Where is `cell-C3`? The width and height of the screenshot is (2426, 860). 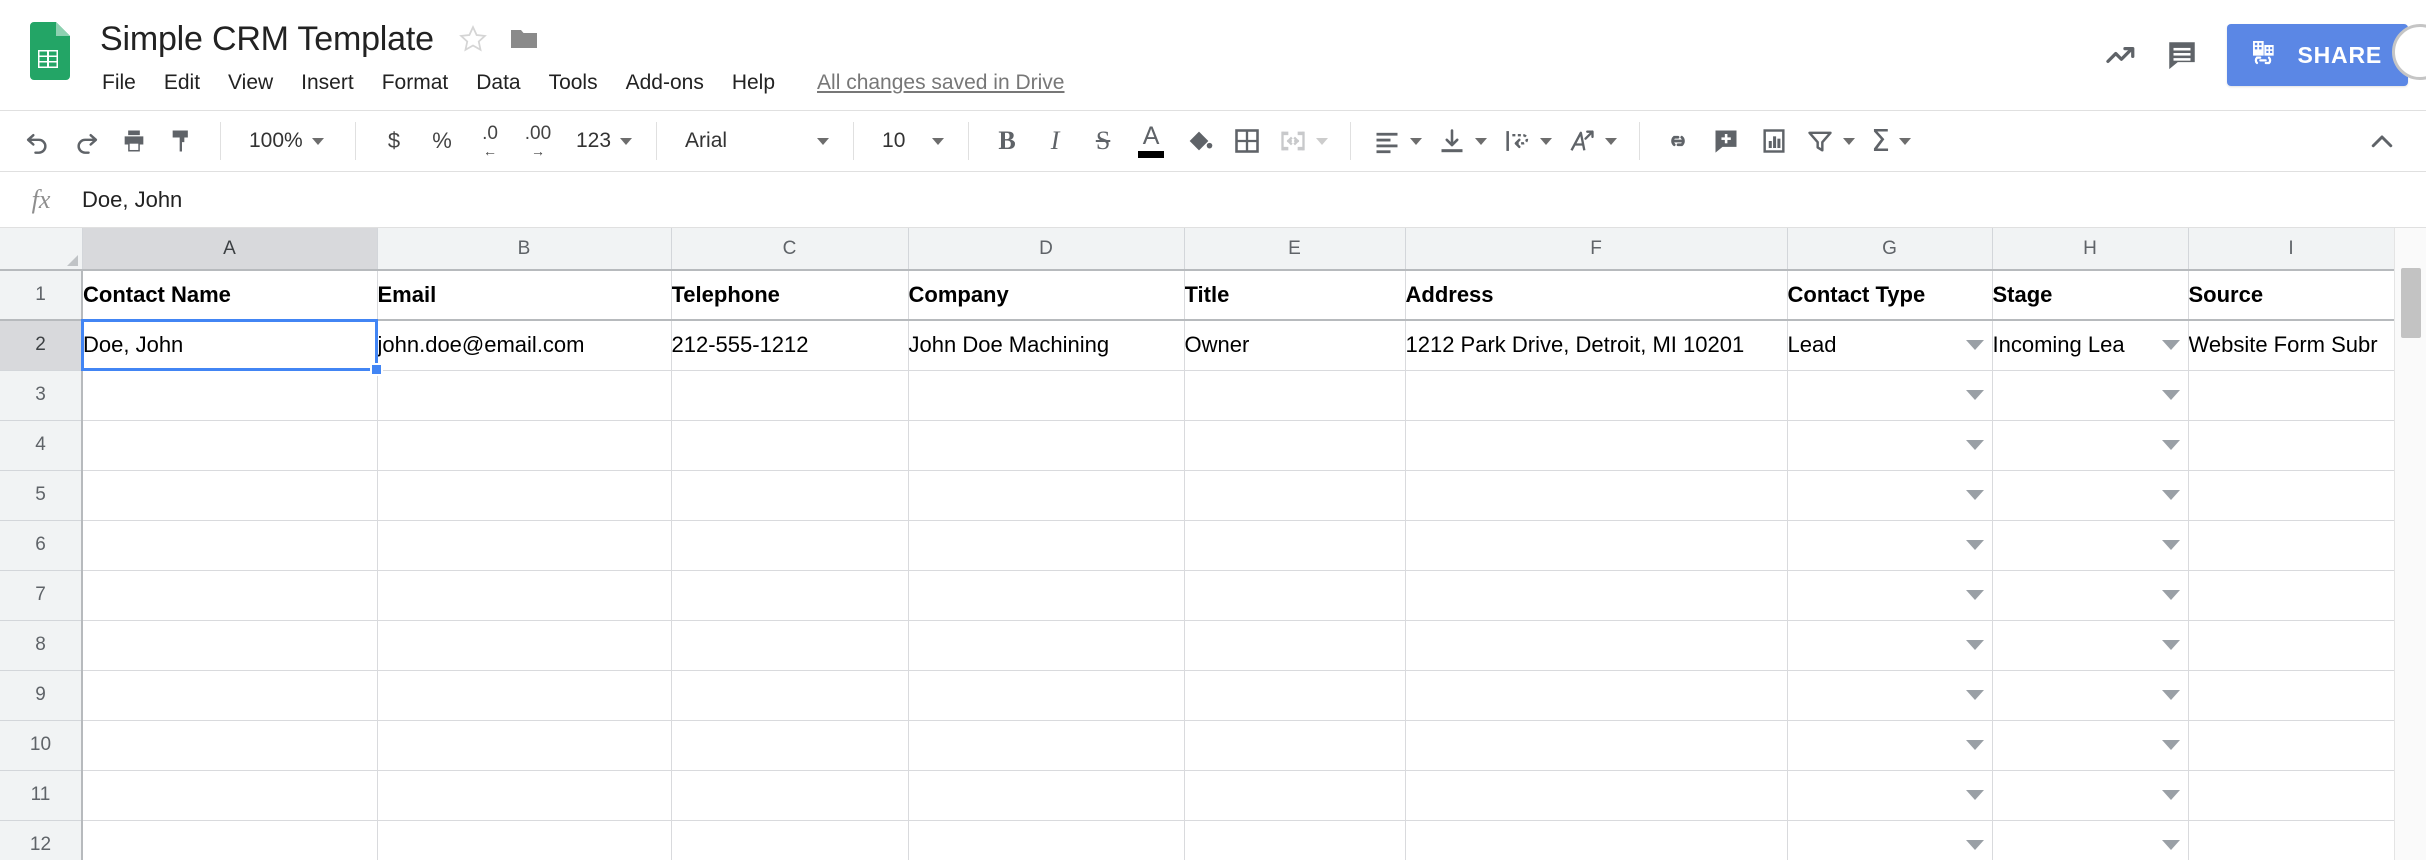 cell-C3 is located at coordinates (790, 395).